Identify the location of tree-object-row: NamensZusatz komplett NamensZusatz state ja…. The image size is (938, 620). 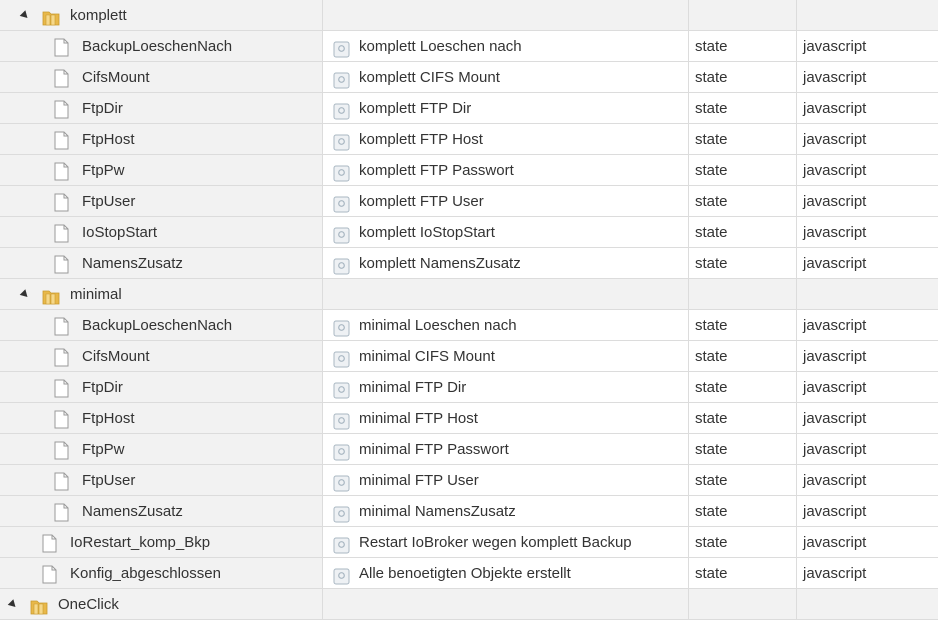
(469, 263).